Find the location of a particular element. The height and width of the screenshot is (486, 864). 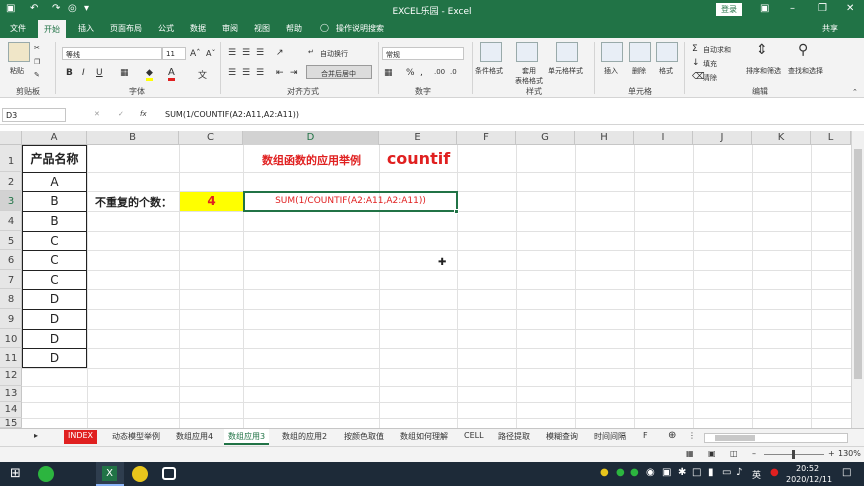

enter-icon: ✓ is located at coordinates (121, 114).